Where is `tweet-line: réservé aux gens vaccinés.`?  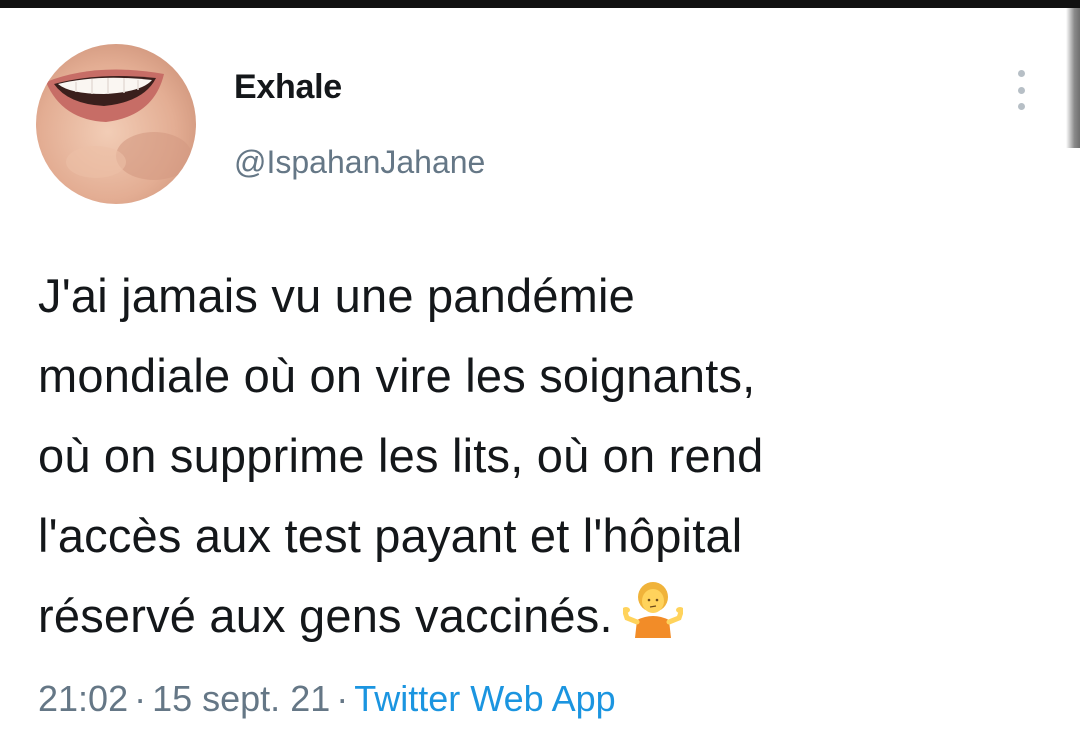
tweet-line: réservé aux gens vaccinés. is located at coordinates (325, 615).